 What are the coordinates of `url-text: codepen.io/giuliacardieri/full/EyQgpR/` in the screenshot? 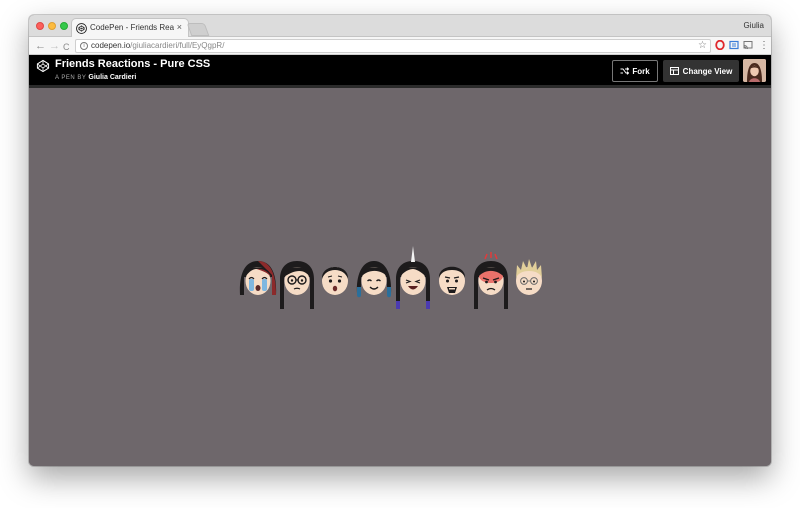 It's located at (158, 45).